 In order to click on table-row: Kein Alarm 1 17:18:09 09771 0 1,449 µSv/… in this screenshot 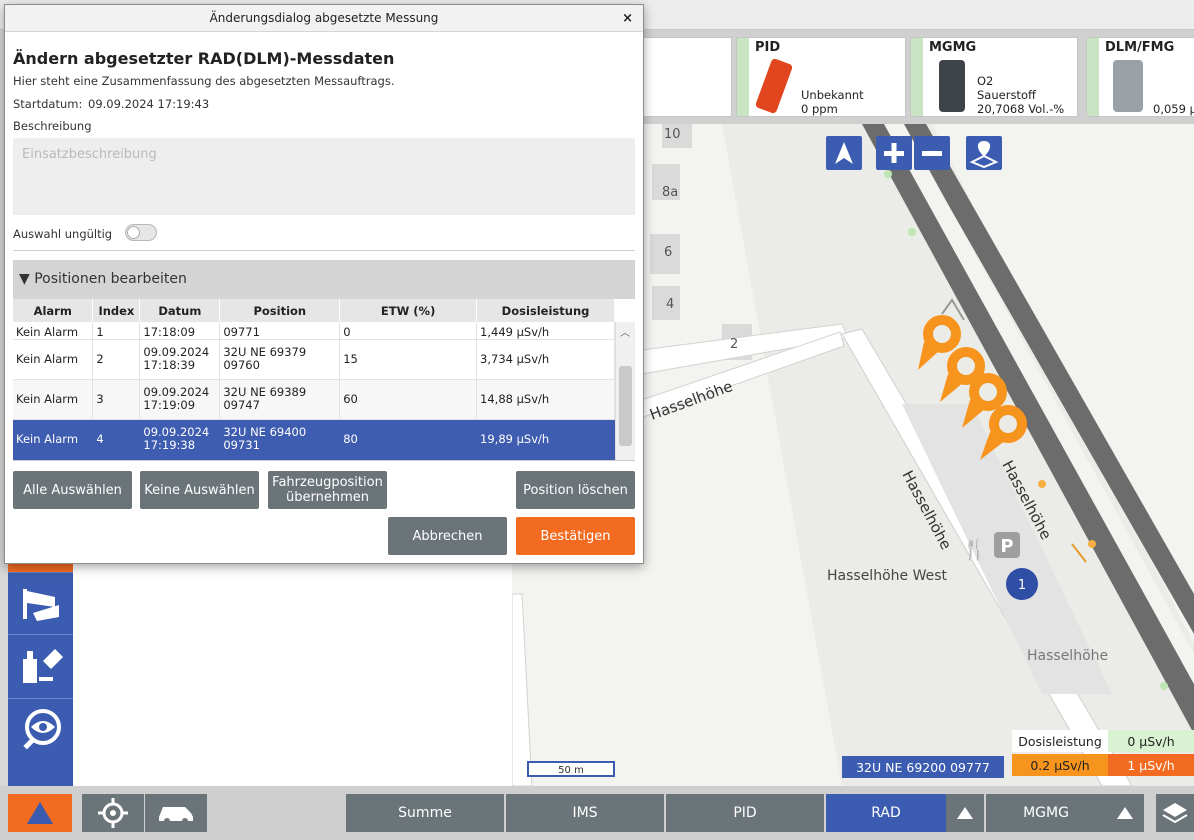, I will do `click(314, 331)`.